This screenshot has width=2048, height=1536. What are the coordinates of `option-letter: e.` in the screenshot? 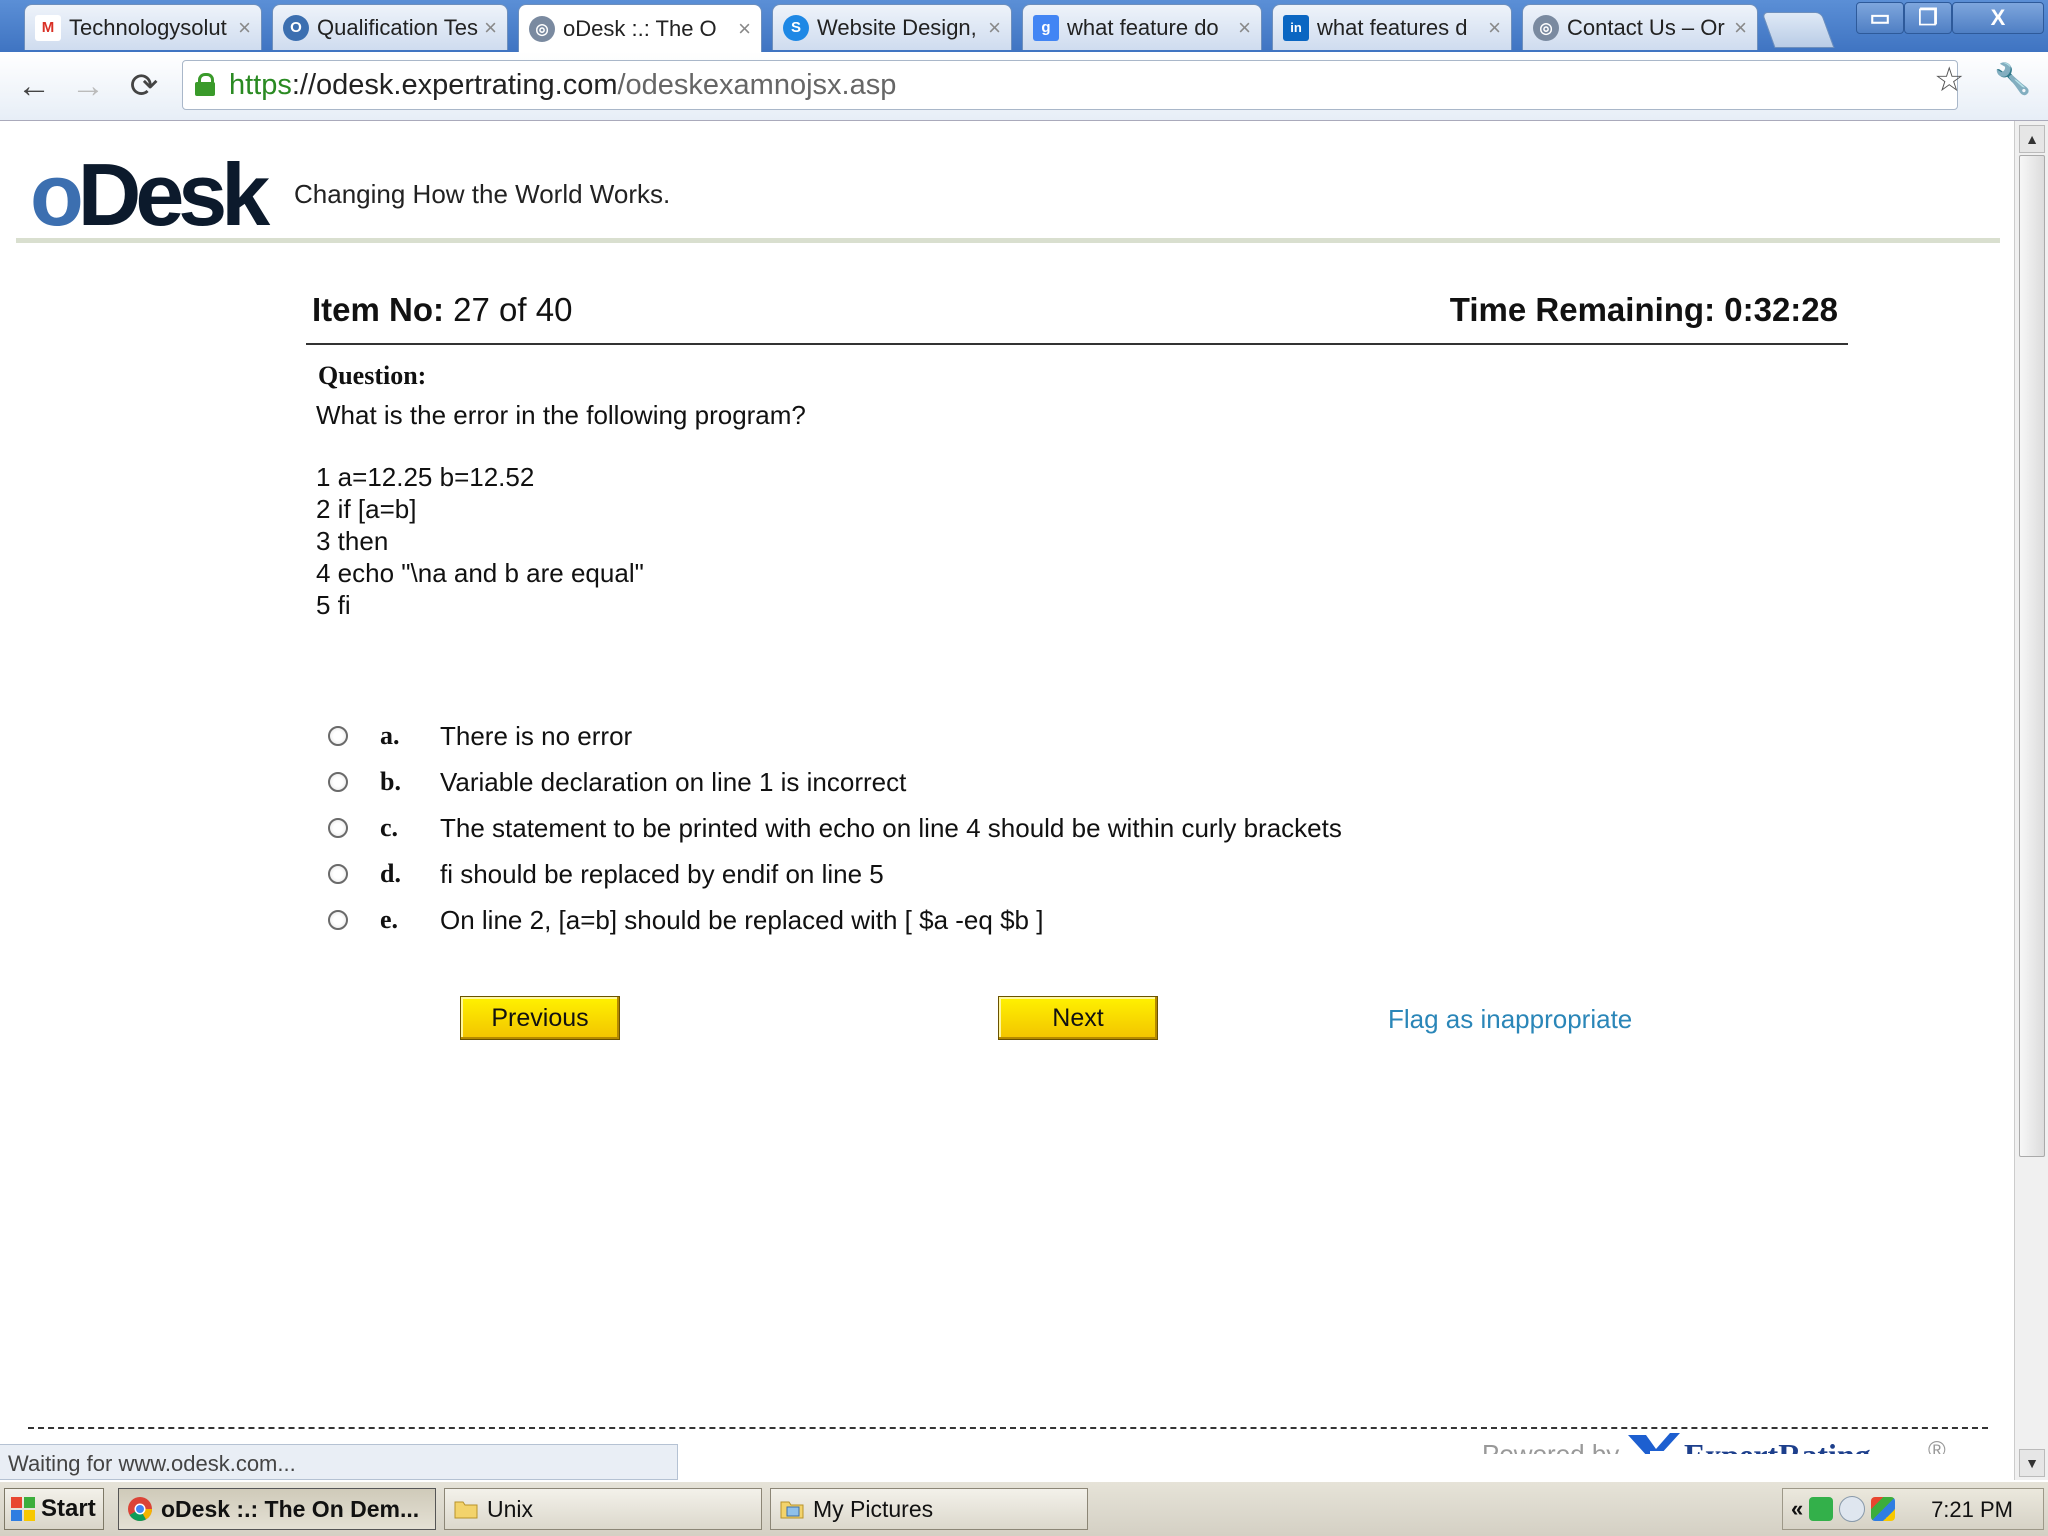 It's located at (389, 919).